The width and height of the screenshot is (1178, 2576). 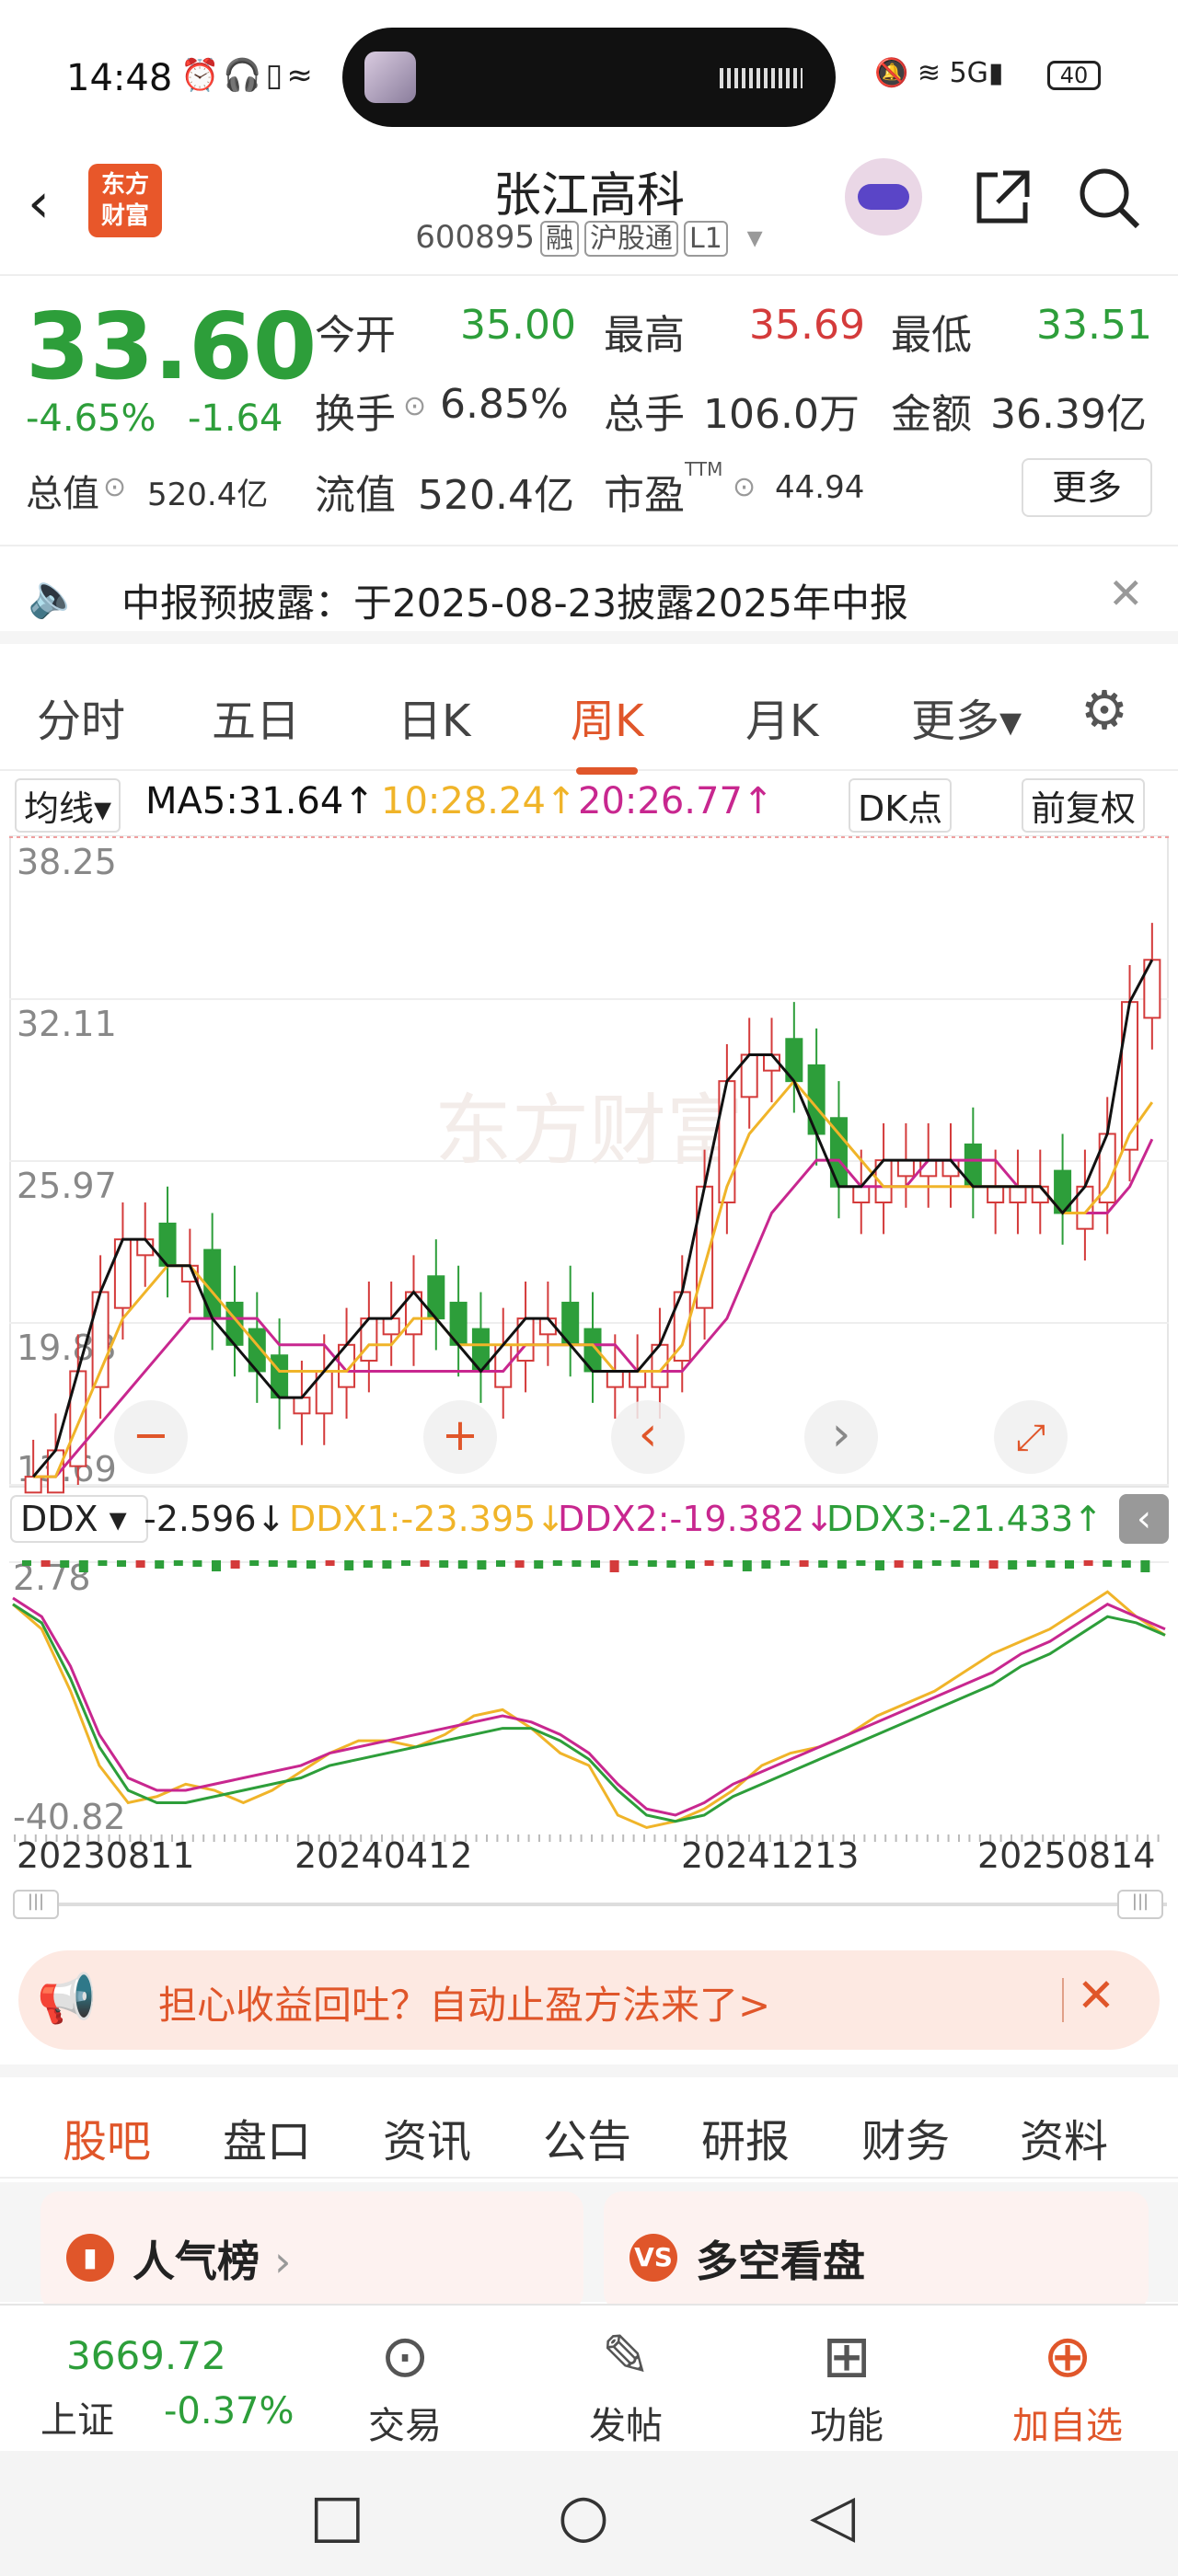 I want to click on tab-pankou: 盘口, so click(x=267, y=2137).